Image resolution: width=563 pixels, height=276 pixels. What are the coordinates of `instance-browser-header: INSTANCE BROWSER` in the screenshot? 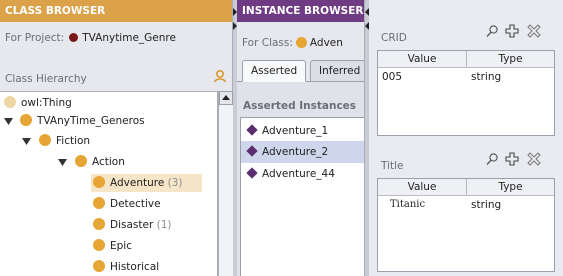 It's located at (300, 11).